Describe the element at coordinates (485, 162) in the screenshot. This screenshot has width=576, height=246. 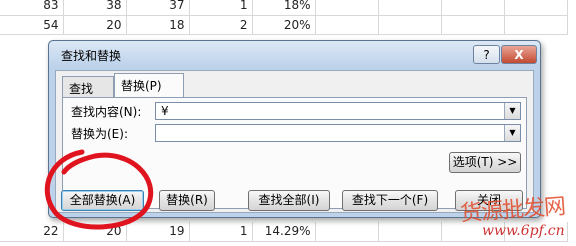
I see `options-button: 选项(T) >>` at that location.